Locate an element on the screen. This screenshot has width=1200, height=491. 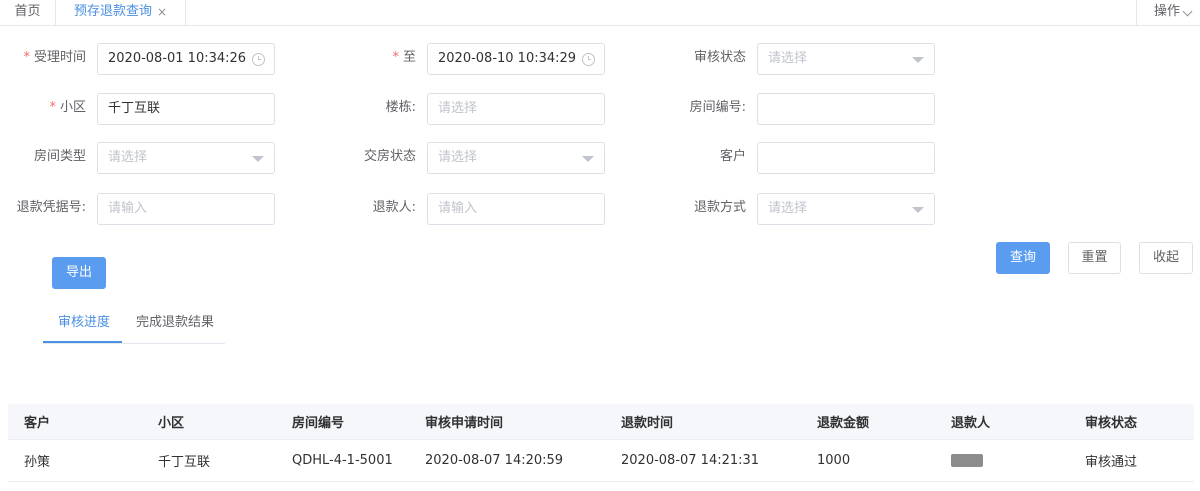
tab-refund-result: 完成退款结果 is located at coordinates (175, 325).